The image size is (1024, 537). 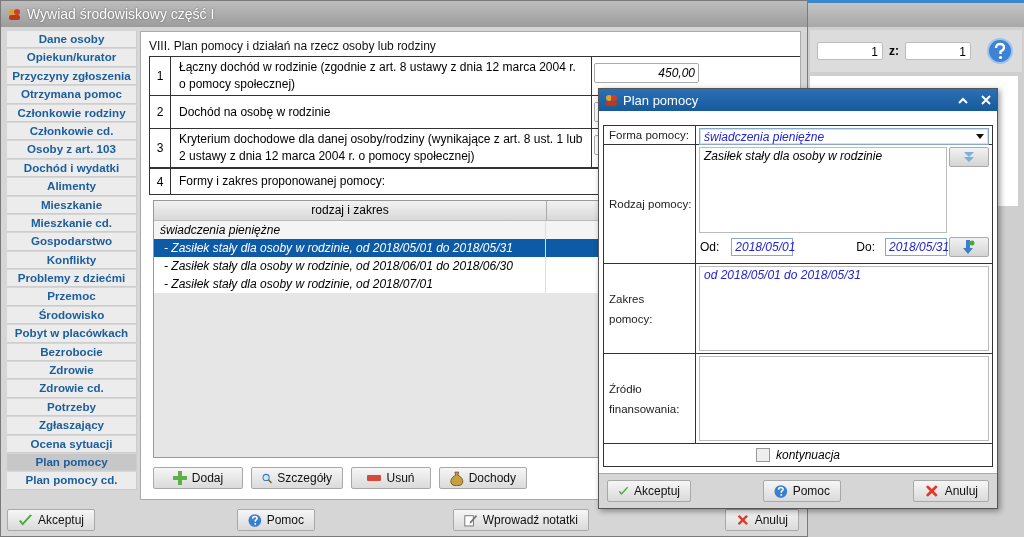 What do you see at coordinates (381, 148) in the screenshot?
I see `row-label: Kryterium dochodowe dla danej osoby/rodziny (wynikające z art. 8 ust. 1 lub 2 ustawy z dnia 12 marca 2004 r. o pomocy społecznej)` at bounding box center [381, 148].